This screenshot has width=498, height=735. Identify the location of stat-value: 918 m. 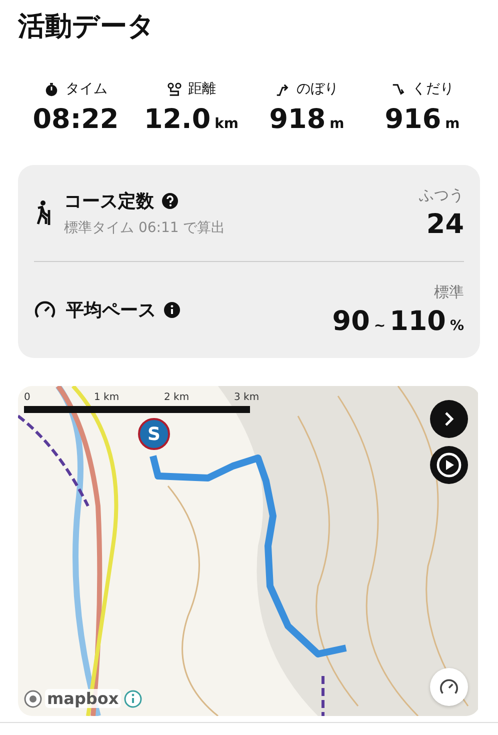
(306, 119).